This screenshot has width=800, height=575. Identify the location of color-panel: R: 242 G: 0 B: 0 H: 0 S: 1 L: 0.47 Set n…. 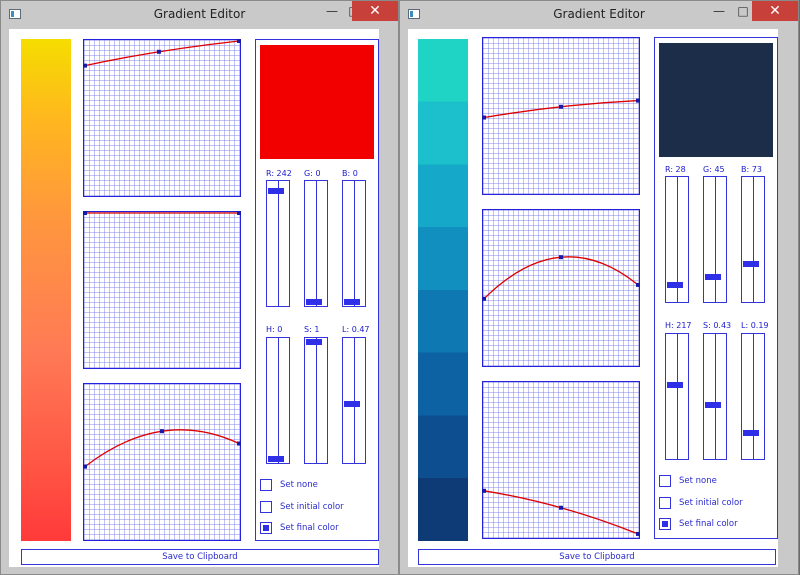
(317, 290).